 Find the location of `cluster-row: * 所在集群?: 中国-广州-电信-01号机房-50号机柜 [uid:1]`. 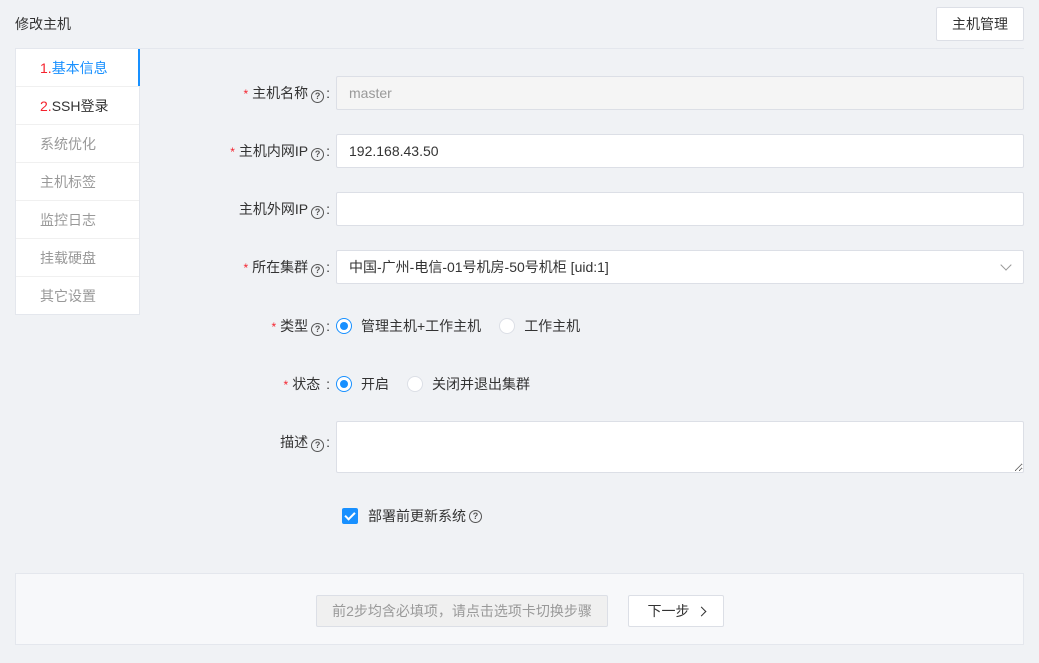

cluster-row: * 所在集群?: 中国-广州-电信-01号机房-50号机柜 [uid:1] is located at coordinates (587, 267).